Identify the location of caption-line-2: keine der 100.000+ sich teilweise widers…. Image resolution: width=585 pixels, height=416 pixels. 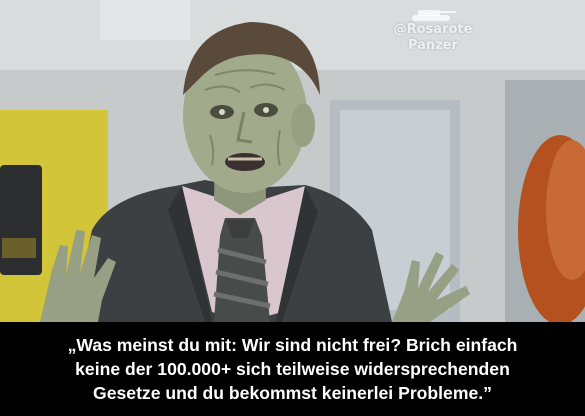
(292, 369).